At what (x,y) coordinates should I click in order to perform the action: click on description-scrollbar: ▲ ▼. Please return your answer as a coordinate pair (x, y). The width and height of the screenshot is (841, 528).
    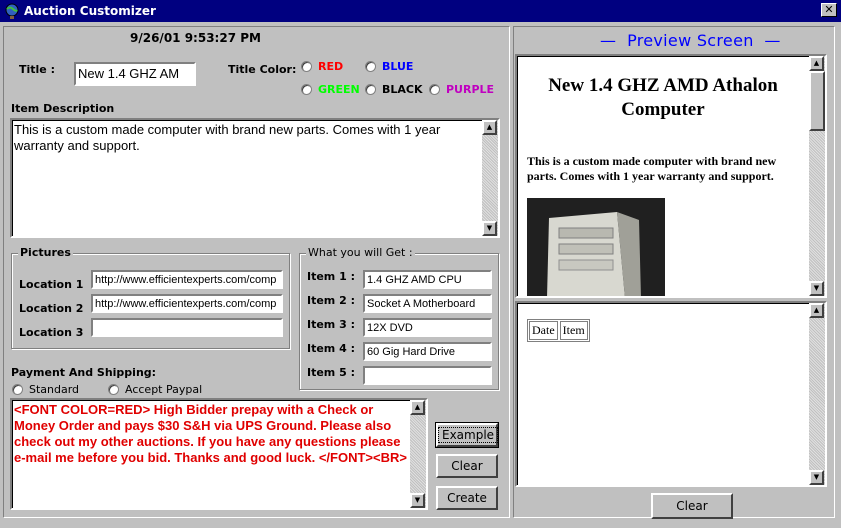
    Looking at the image, I should click on (490, 178).